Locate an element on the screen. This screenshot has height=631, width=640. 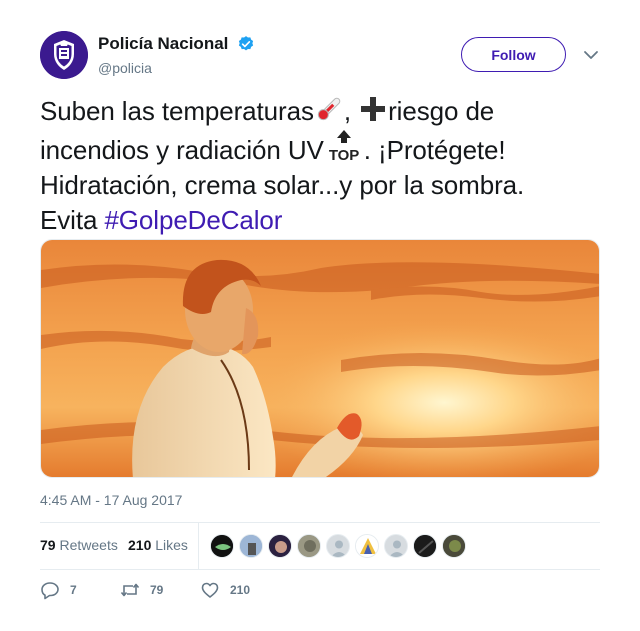
follow-button: Follow is located at coordinates (513, 54).